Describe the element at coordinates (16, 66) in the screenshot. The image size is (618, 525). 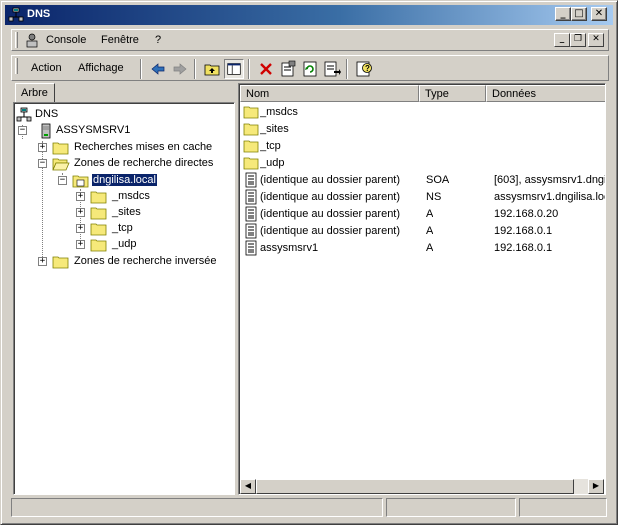
I see `toolbar-grip` at that location.